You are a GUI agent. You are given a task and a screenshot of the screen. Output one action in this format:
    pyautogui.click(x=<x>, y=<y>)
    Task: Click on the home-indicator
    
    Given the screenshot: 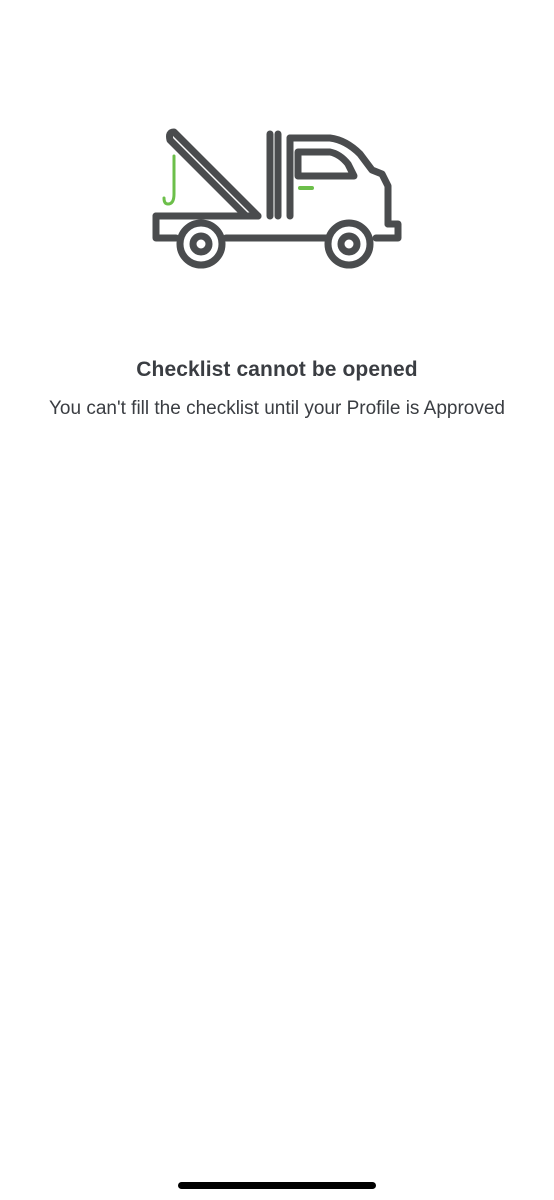 What is the action you would take?
    pyautogui.click(x=277, y=1185)
    